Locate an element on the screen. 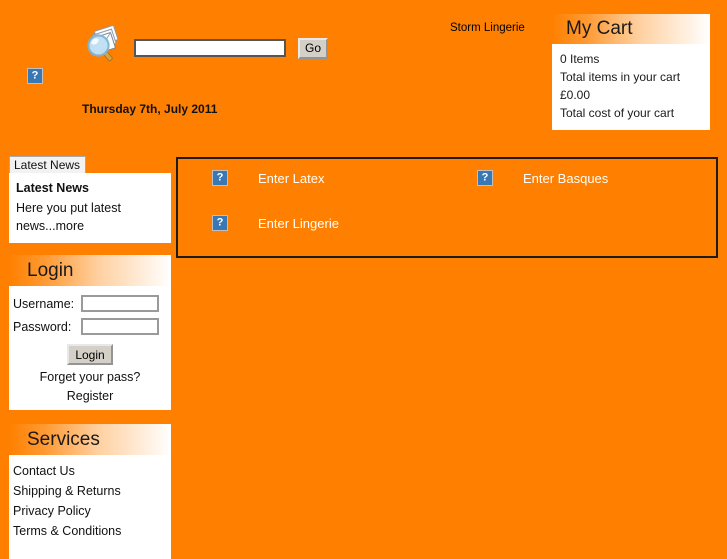 This screenshot has width=727, height=559. enter-lingerie-link: Enter Lingerie is located at coordinates (298, 223).